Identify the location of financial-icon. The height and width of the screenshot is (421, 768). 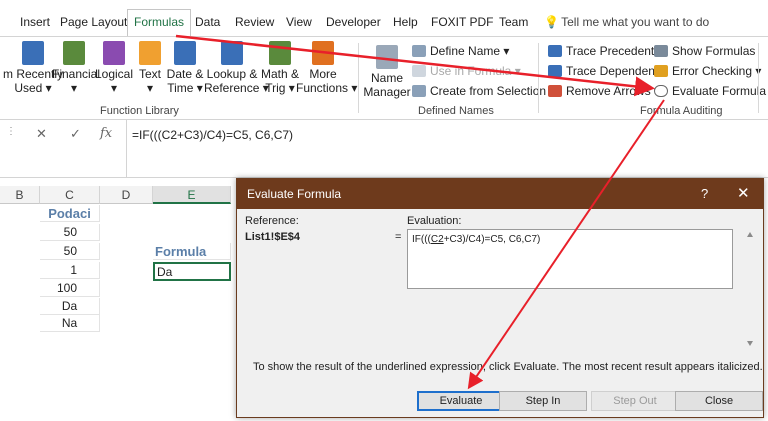
(74, 53).